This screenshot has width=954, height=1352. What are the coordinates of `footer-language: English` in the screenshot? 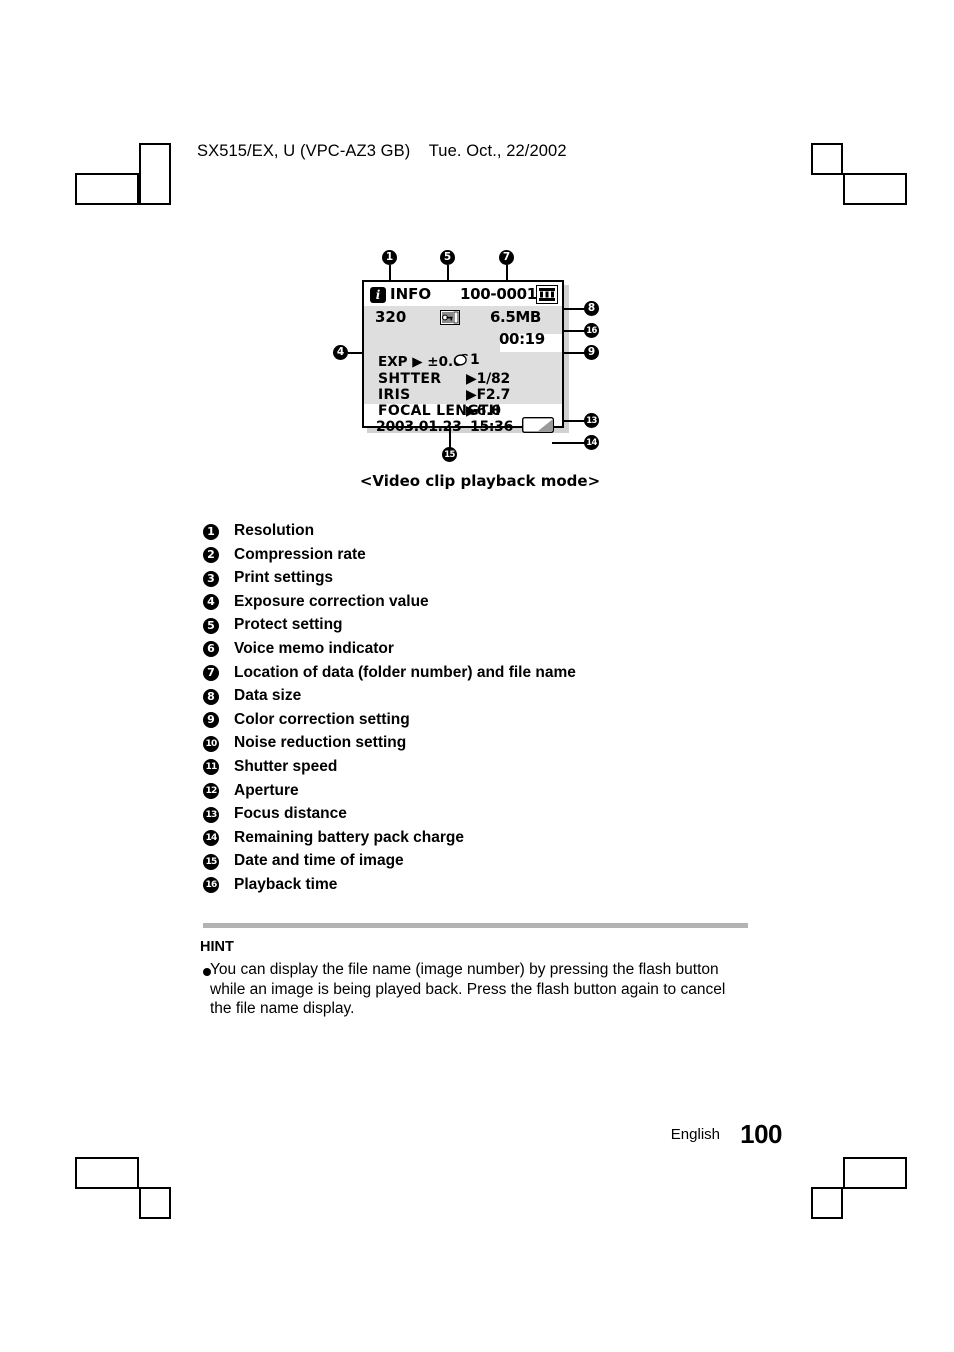 It's located at (695, 1134).